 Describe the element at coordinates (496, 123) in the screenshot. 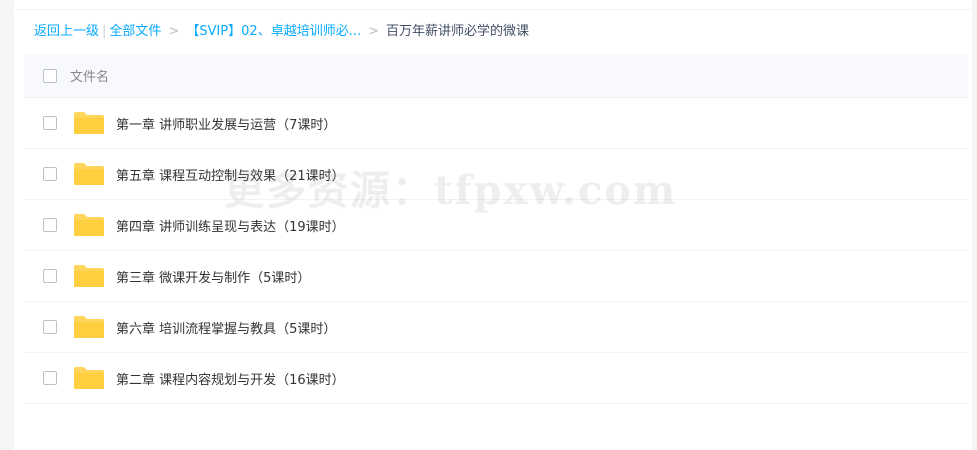

I see `file-row: 第一章 讲师职业发展与运营（7课时）` at that location.